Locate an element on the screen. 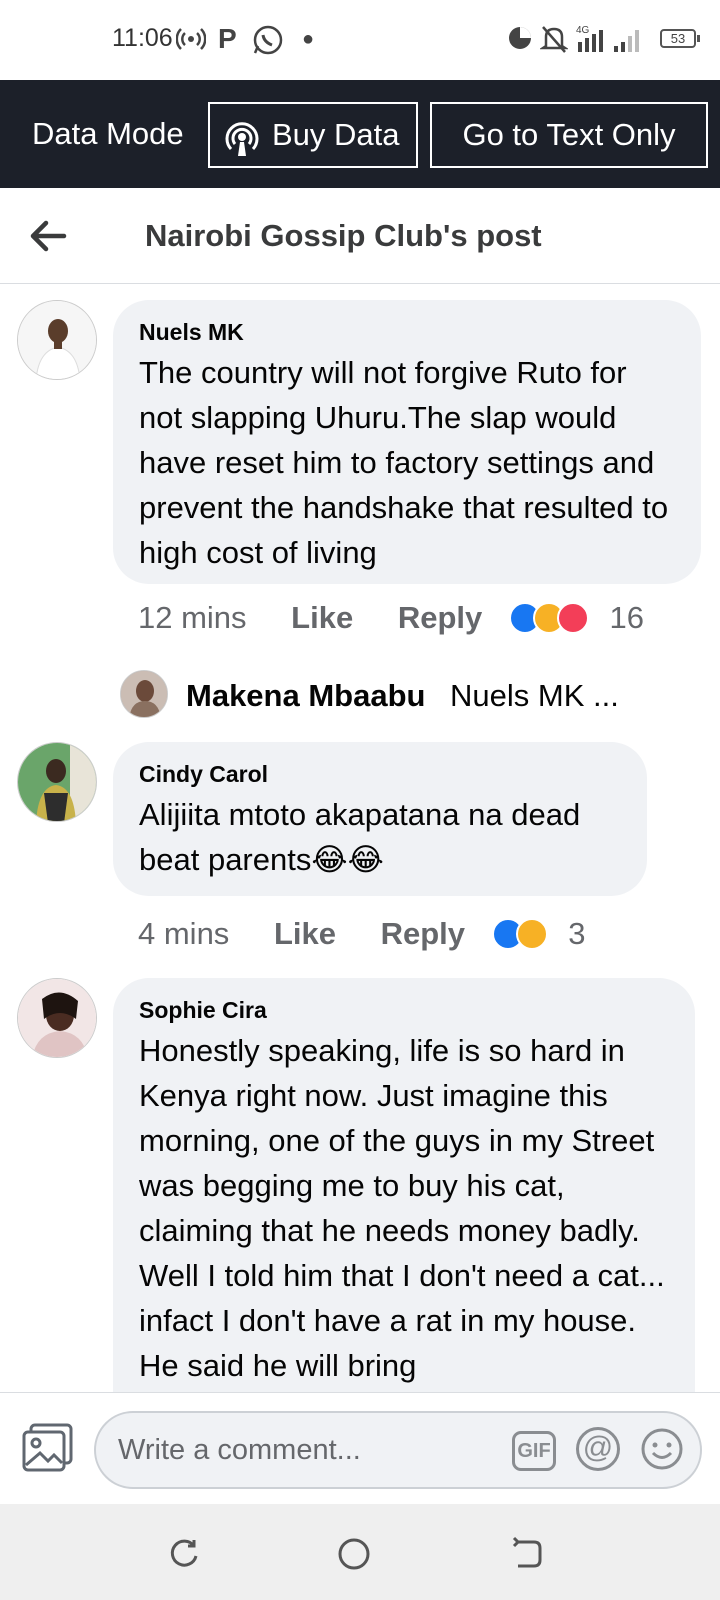 Image resolution: width=720 pixels, height=1600 pixels. comment-actions: 4 mins Like Reply 3 is located at coordinates (362, 933).